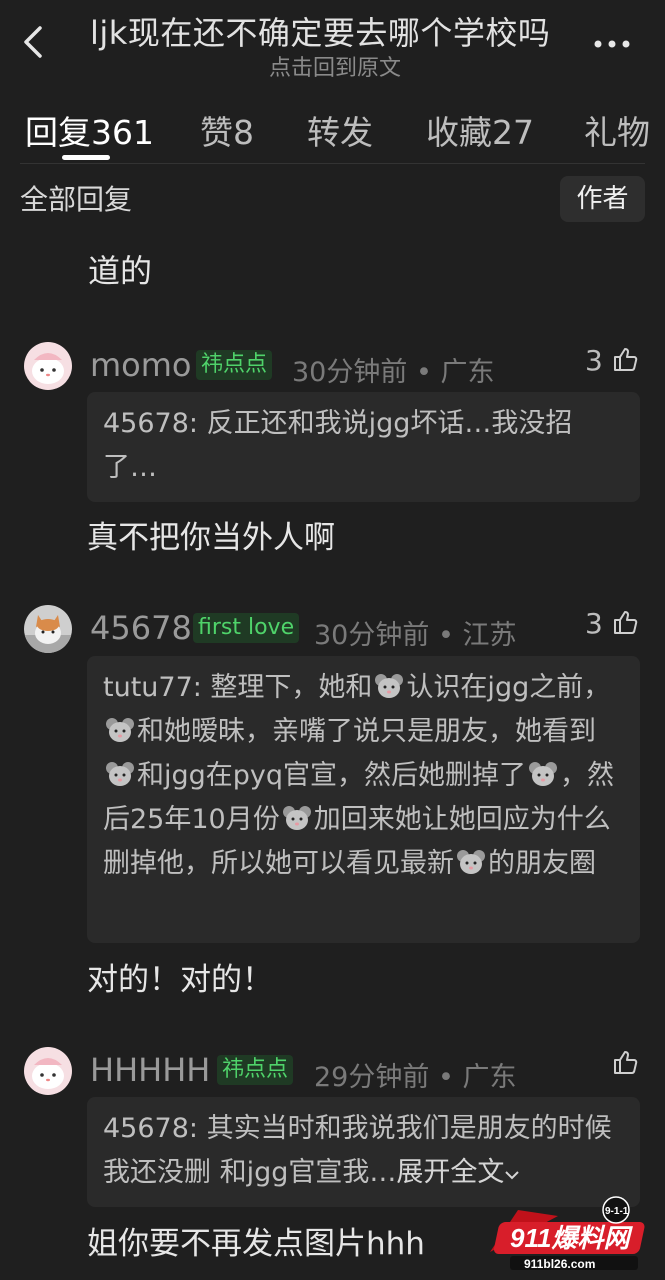  Describe the element at coordinates (335, 66) in the screenshot. I see `back-to-post-link: 点击回到原文` at that location.